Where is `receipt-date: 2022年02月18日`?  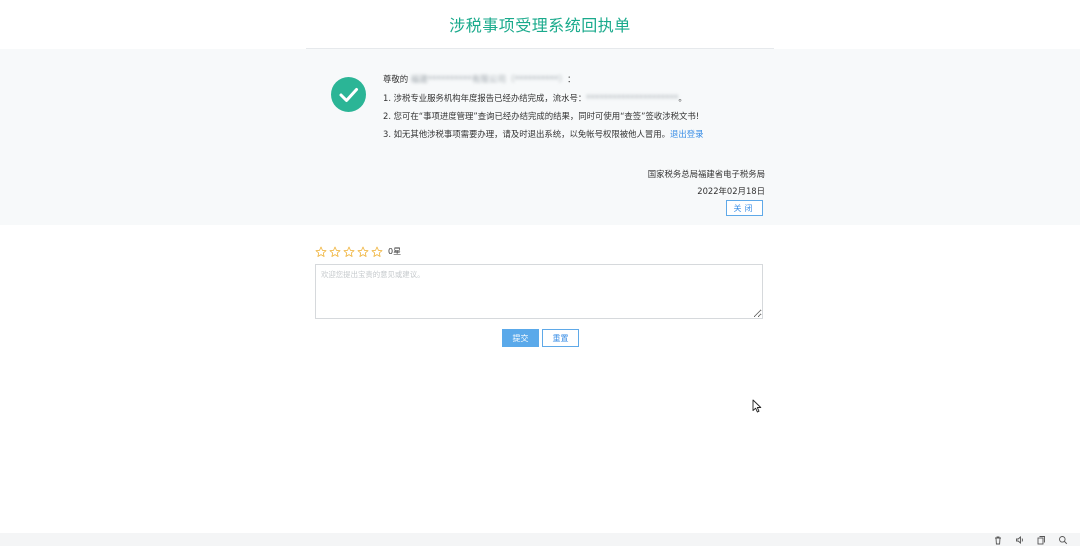 receipt-date: 2022年02月18日 is located at coordinates (731, 191).